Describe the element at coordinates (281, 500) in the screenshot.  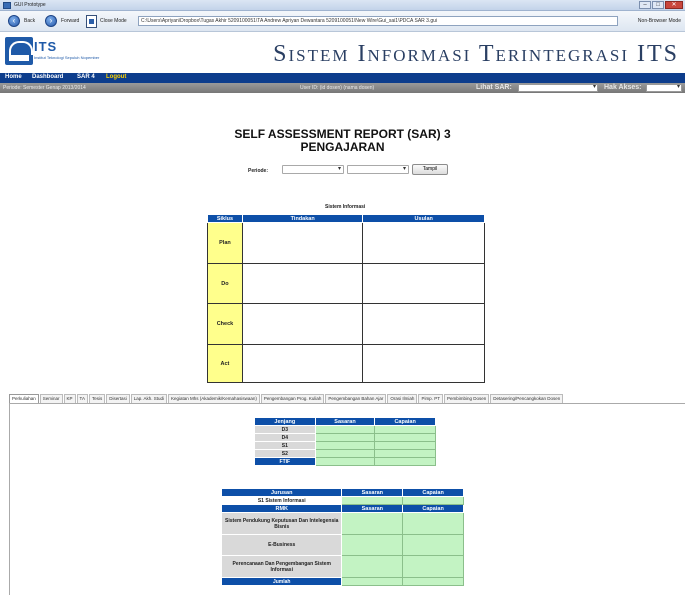
I see `jurusan-row-label: S1 Sistem Informasi` at that location.